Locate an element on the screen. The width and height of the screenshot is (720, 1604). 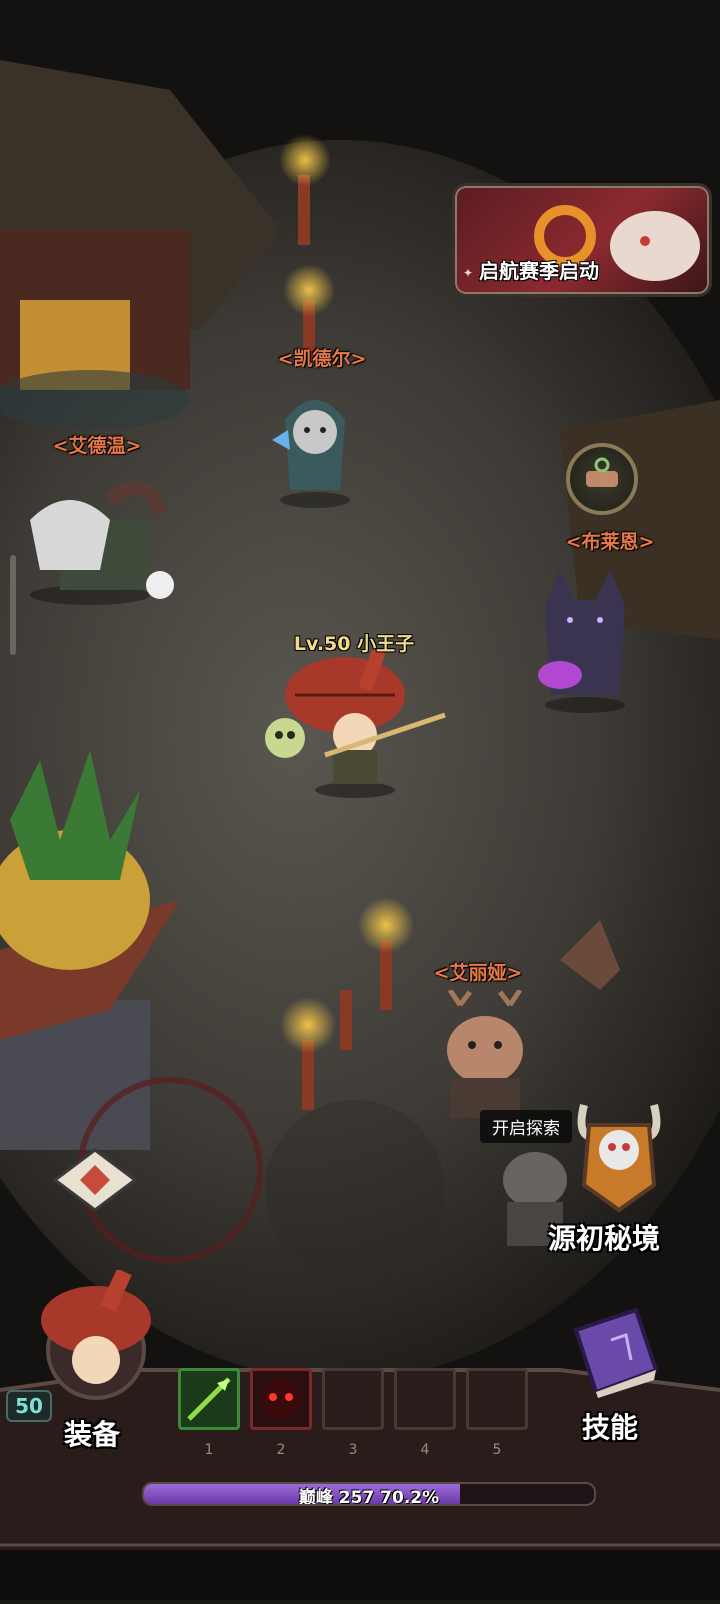
xp-text: 巅峰 257 70.2% is located at coordinates (369, 1497).